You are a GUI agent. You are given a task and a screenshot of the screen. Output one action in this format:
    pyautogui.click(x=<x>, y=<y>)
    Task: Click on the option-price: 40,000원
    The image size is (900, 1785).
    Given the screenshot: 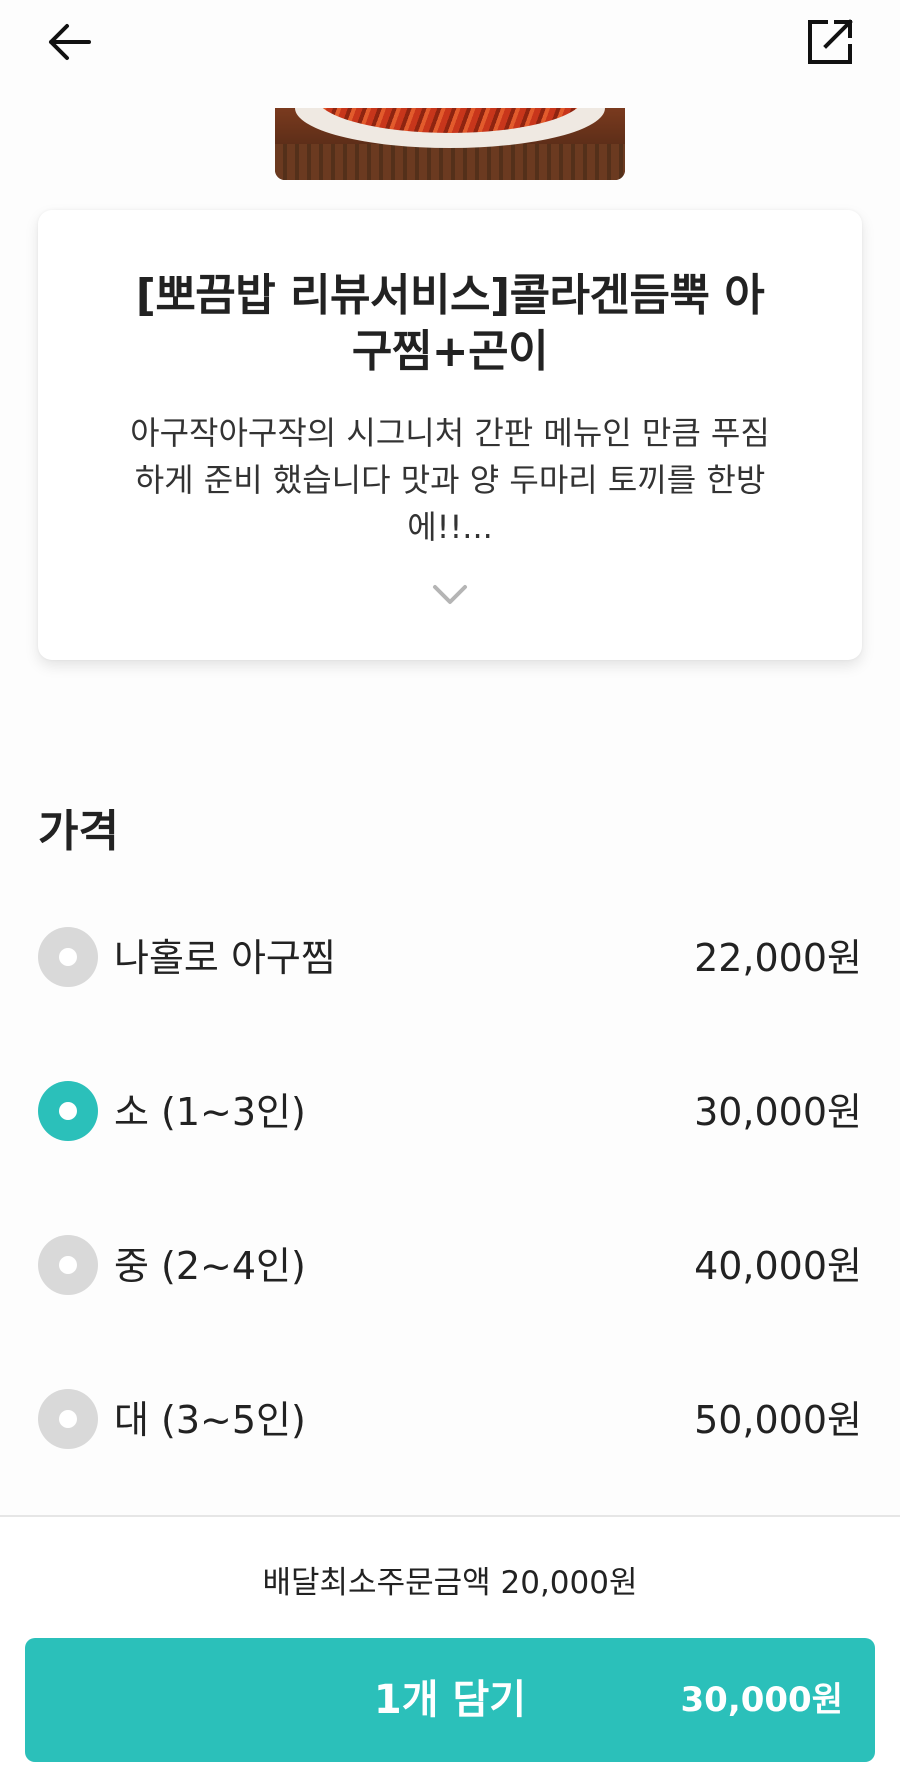 What is the action you would take?
    pyautogui.click(x=778, y=1266)
    